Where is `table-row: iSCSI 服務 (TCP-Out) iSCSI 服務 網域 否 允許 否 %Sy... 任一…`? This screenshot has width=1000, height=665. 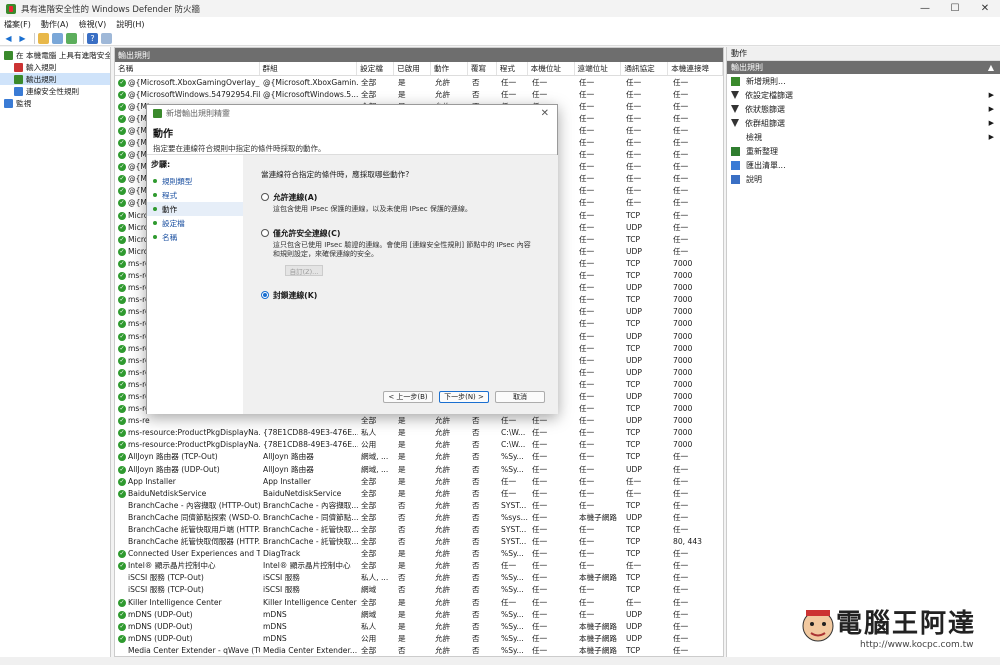 table-row: iSCSI 服務 (TCP-Out) iSCSI 服務 網域 否 允許 否 %Sy... 任一… is located at coordinates (419, 590).